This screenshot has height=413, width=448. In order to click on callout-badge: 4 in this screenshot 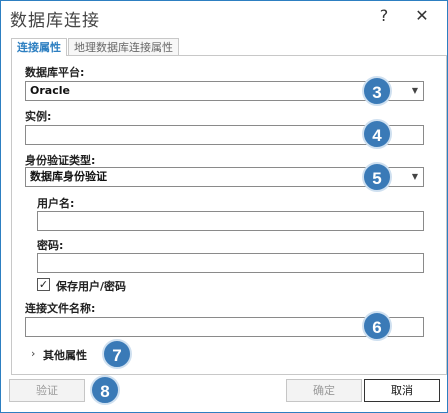, I will do `click(377, 134)`.